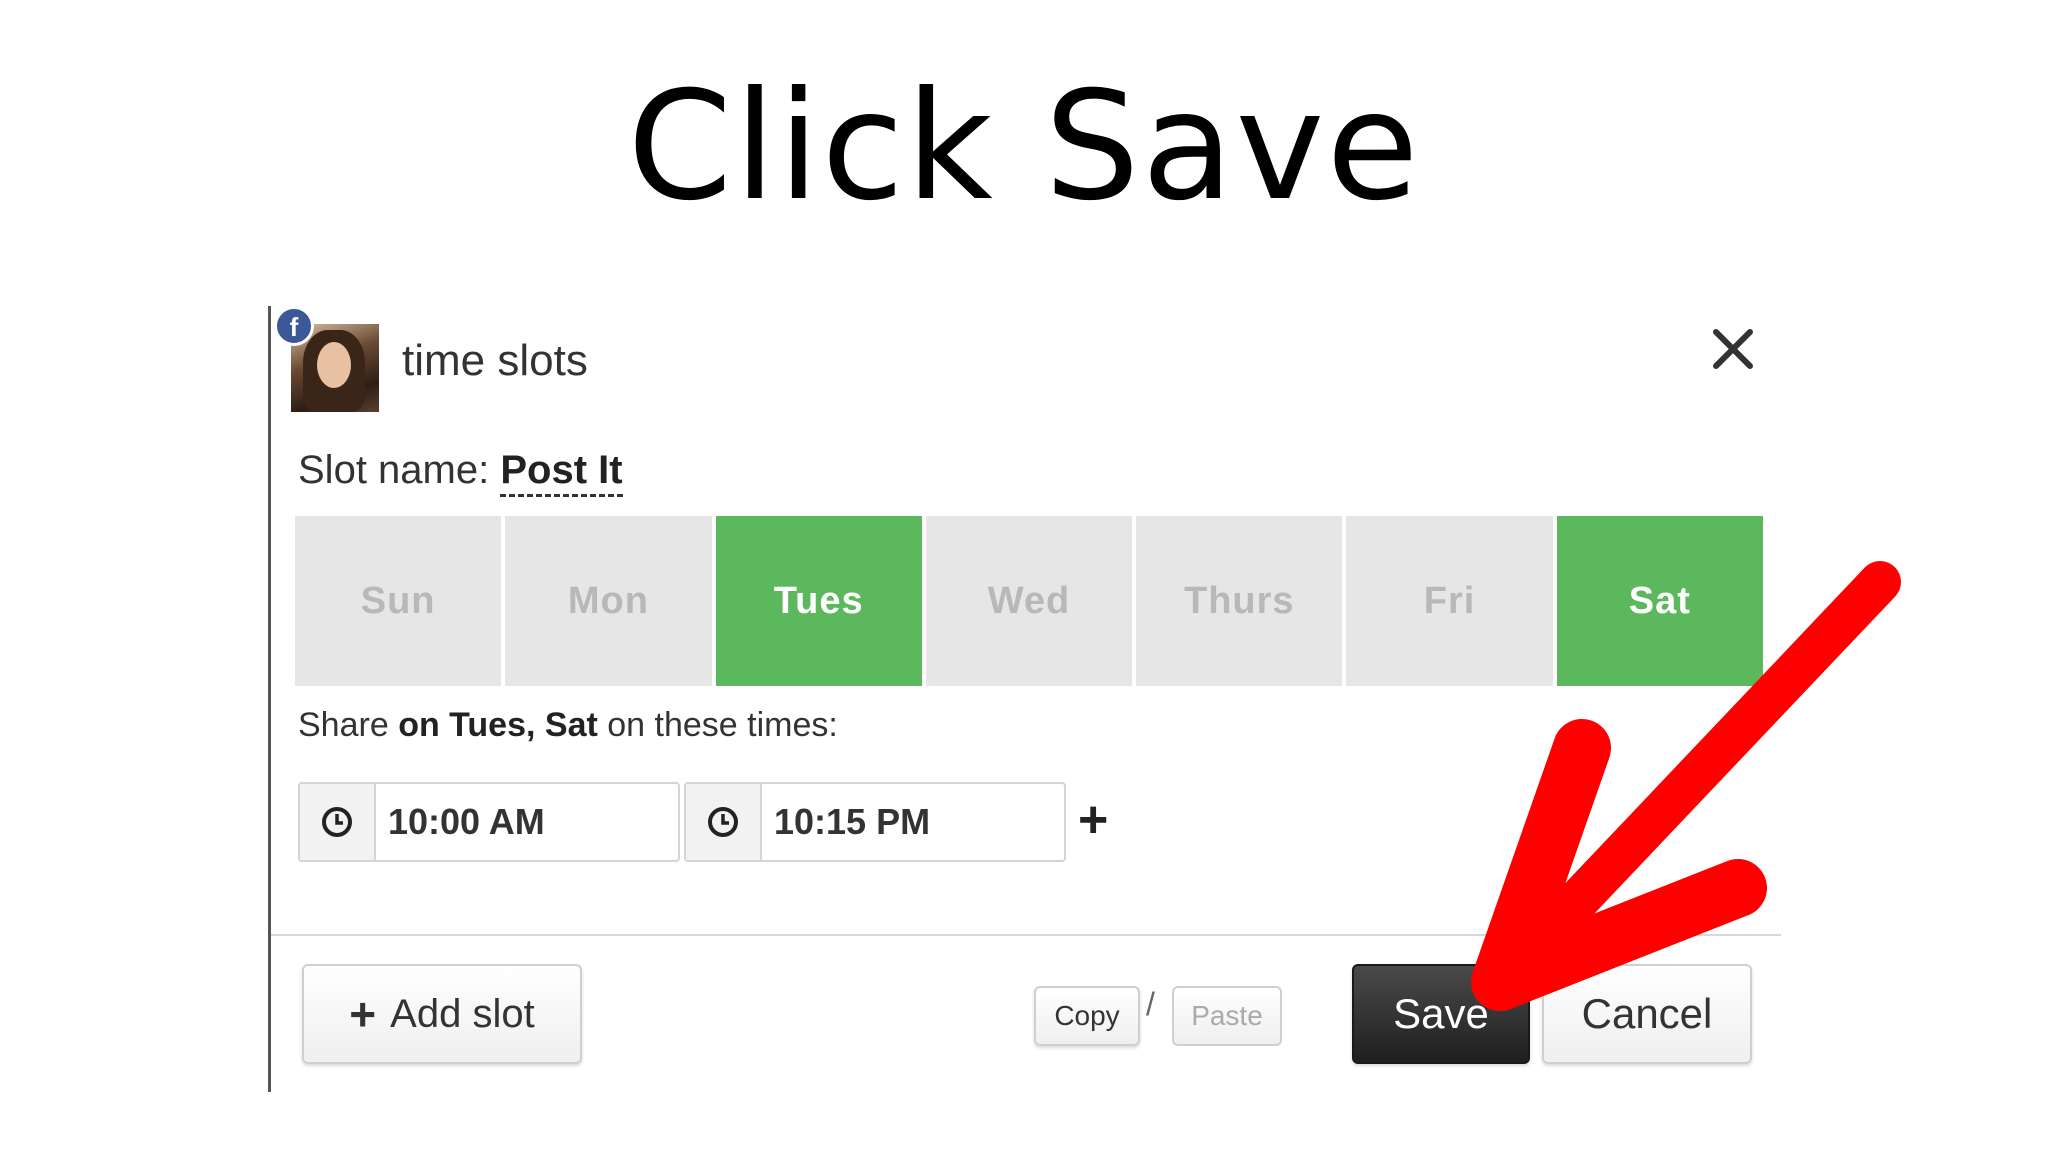  I want to click on day-sat: Sat, so click(1659, 601).